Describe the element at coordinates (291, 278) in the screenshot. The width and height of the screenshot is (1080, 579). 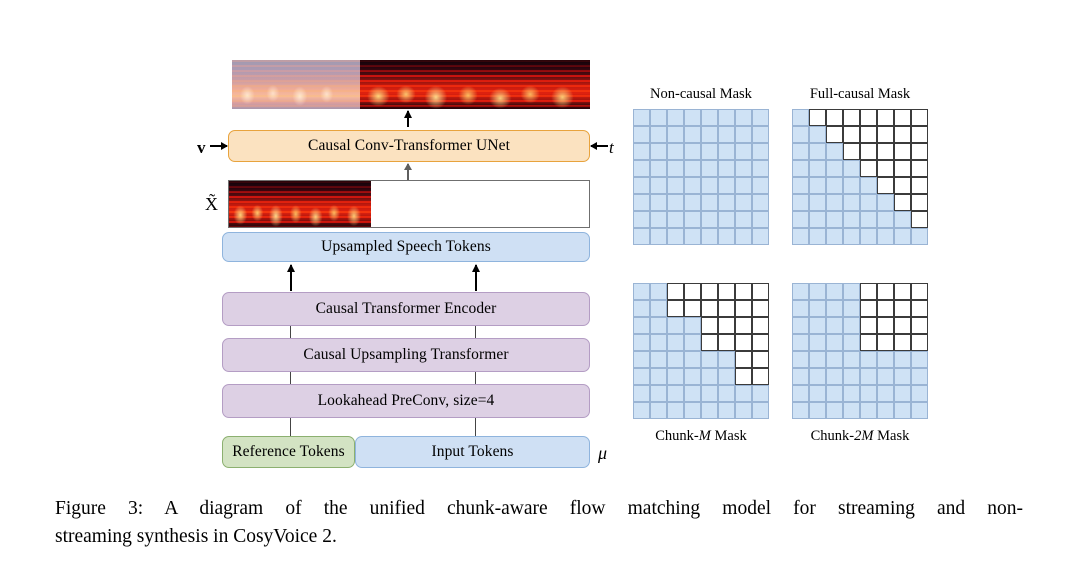
I see `arrow-encoder-to-upsampled-left` at that location.